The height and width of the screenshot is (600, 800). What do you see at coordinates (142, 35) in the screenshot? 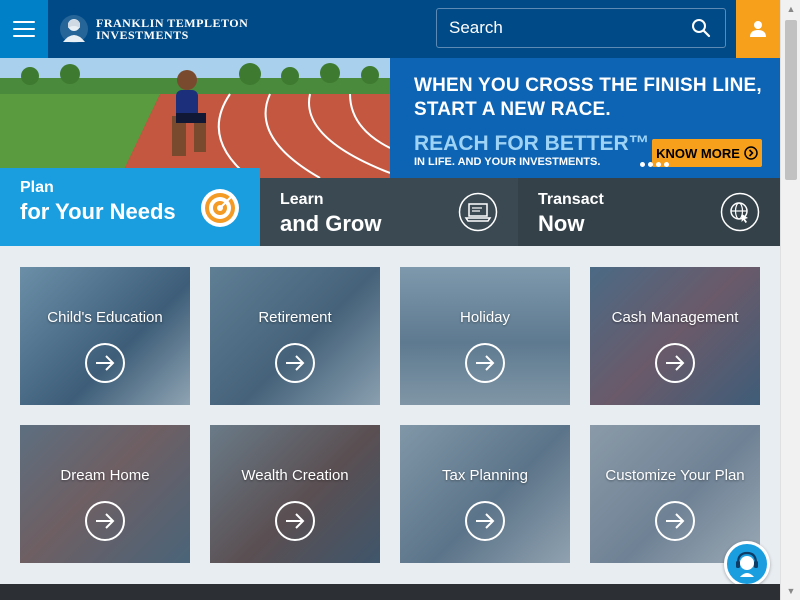
I see `logo-line2: INVESTMENTS` at bounding box center [142, 35].